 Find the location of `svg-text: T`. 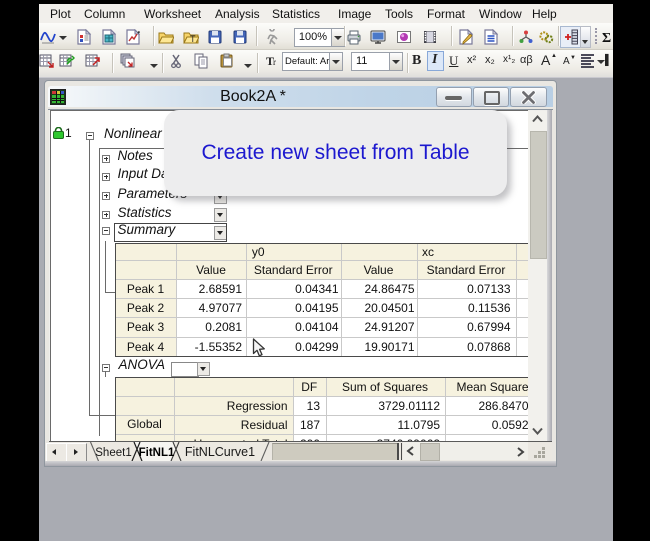

svg-text: T is located at coordinates (193, 39).